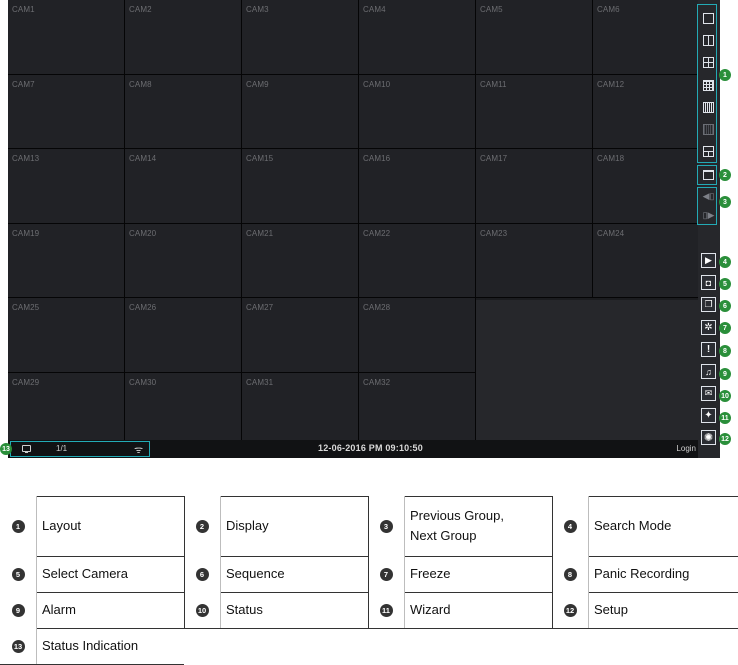  What do you see at coordinates (377, 159) in the screenshot?
I see `camera-label: CAM16` at bounding box center [377, 159].